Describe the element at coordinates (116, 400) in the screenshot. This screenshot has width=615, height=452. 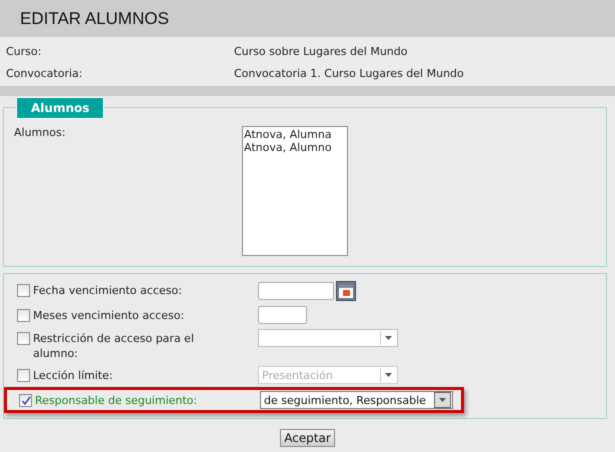
I see `option-label: Responsable de seguimiento:` at that location.